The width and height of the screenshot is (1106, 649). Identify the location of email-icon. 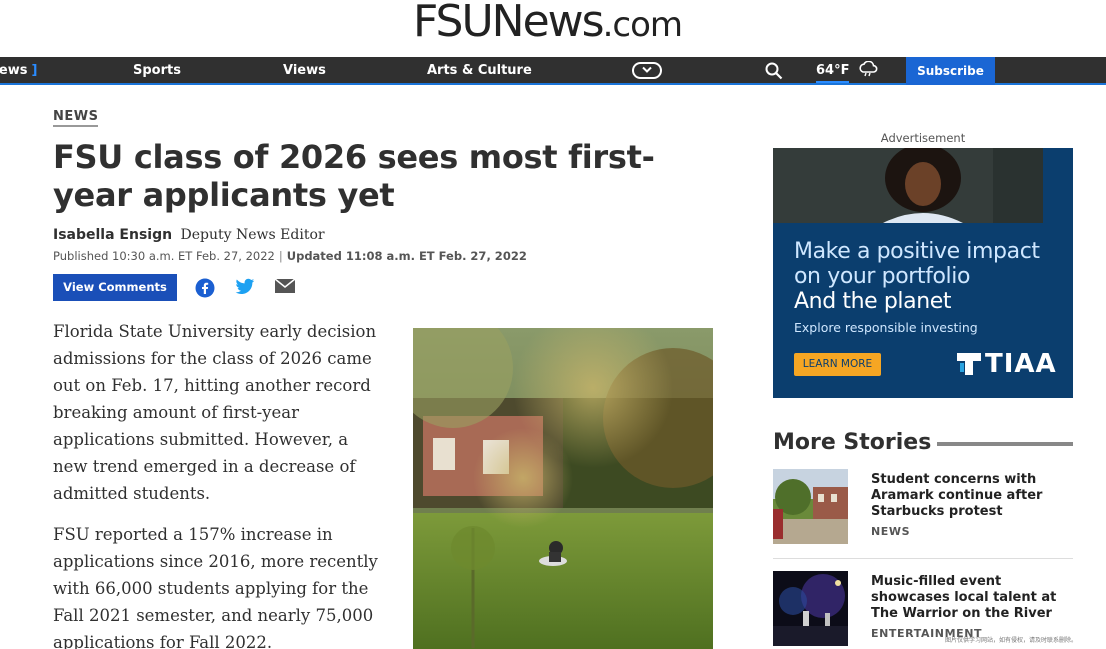
(285, 288).